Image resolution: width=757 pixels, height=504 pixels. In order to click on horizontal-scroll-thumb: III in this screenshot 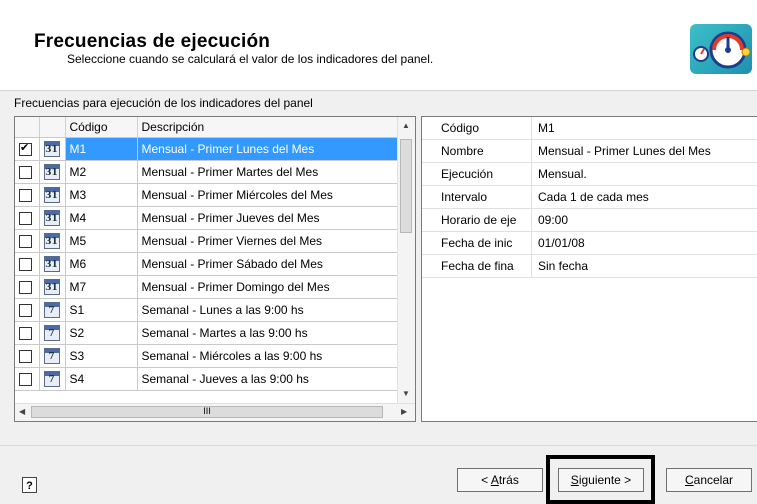, I will do `click(207, 412)`.